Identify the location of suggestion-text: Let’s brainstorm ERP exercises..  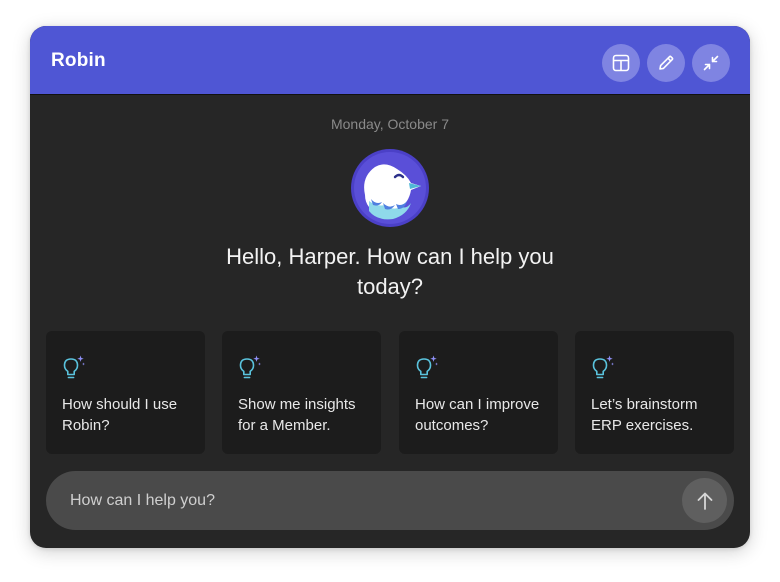
(644, 415).